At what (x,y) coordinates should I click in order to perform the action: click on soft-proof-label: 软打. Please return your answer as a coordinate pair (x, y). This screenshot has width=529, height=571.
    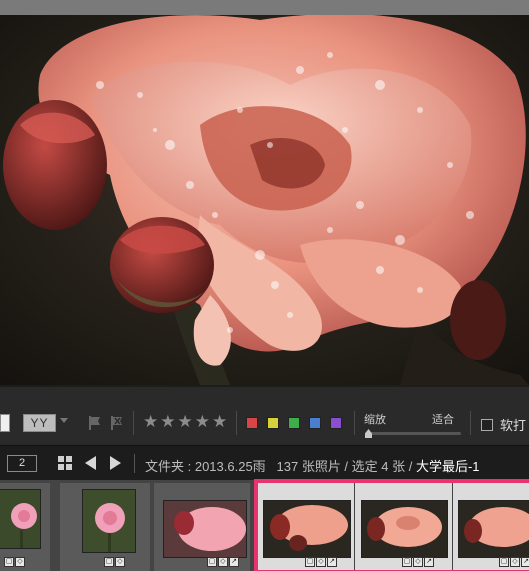
    Looking at the image, I should click on (513, 425).